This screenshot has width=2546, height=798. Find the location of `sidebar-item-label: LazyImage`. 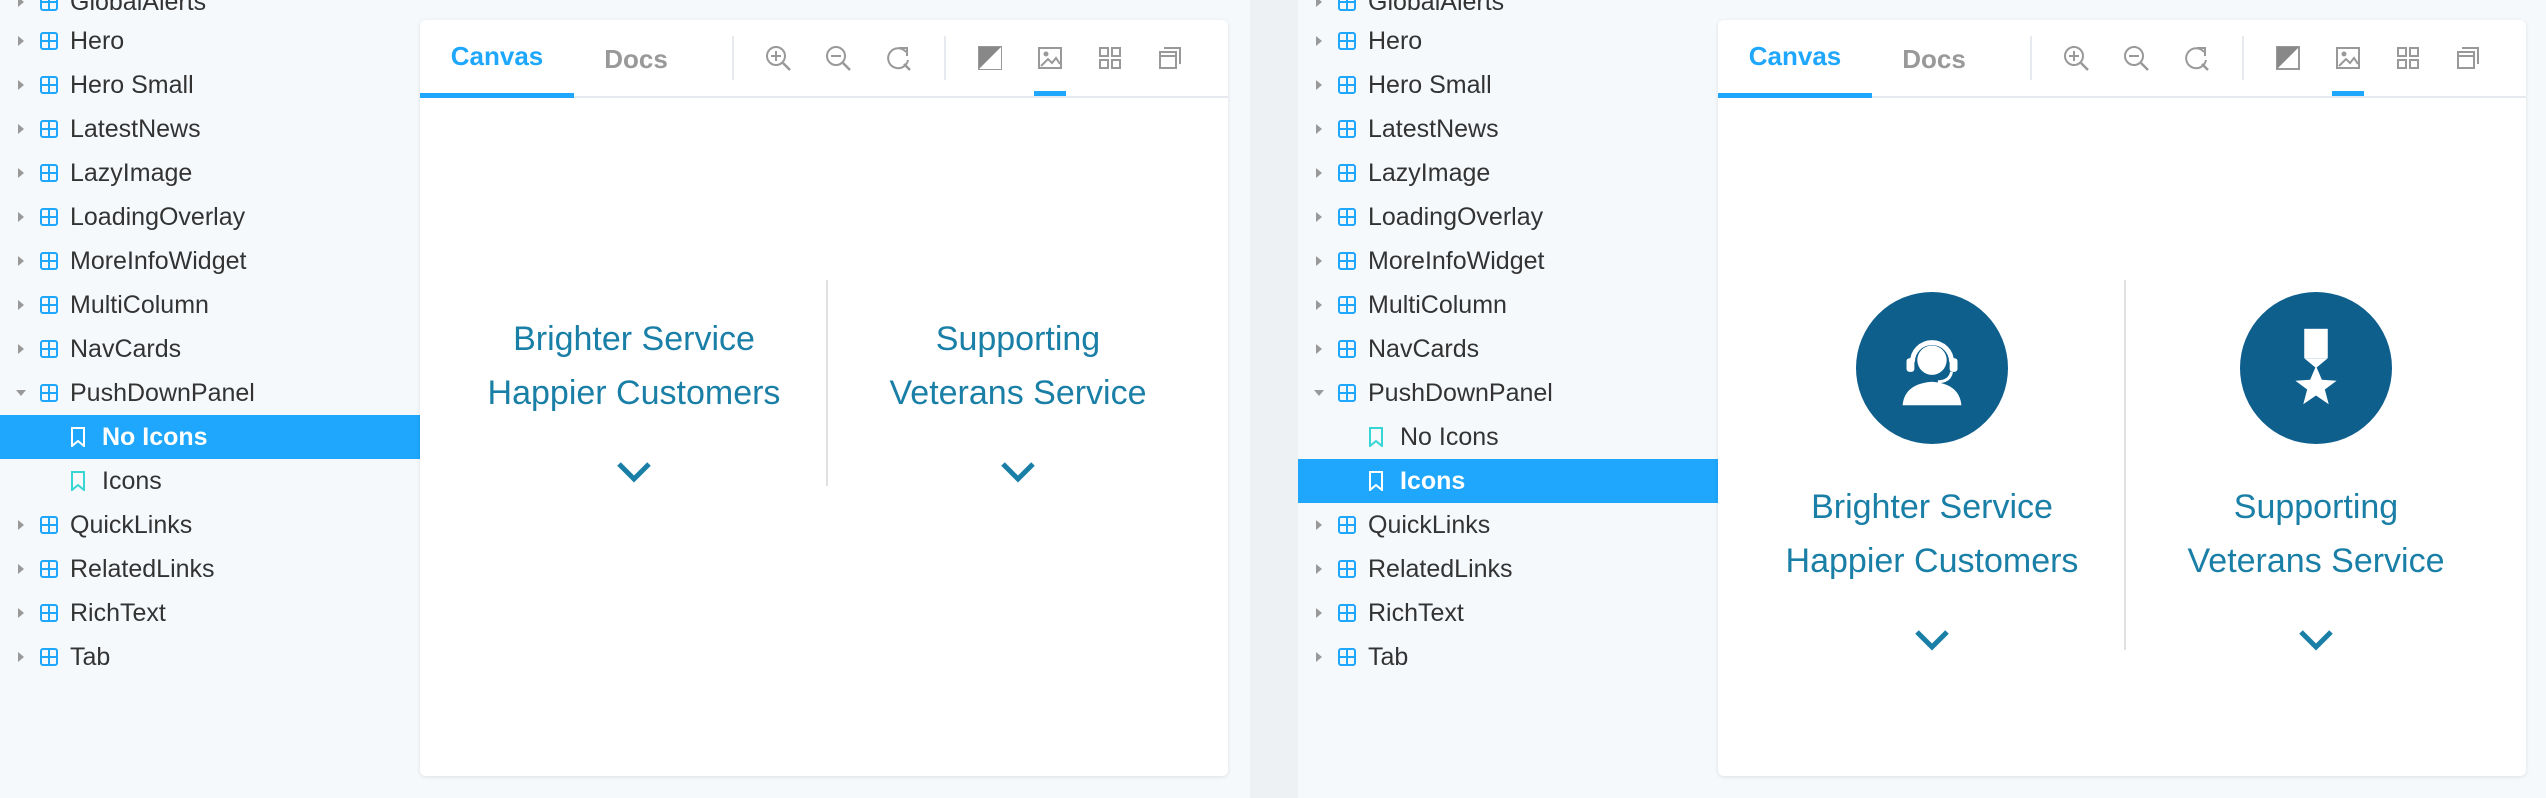

sidebar-item-label: LazyImage is located at coordinates (1429, 172).